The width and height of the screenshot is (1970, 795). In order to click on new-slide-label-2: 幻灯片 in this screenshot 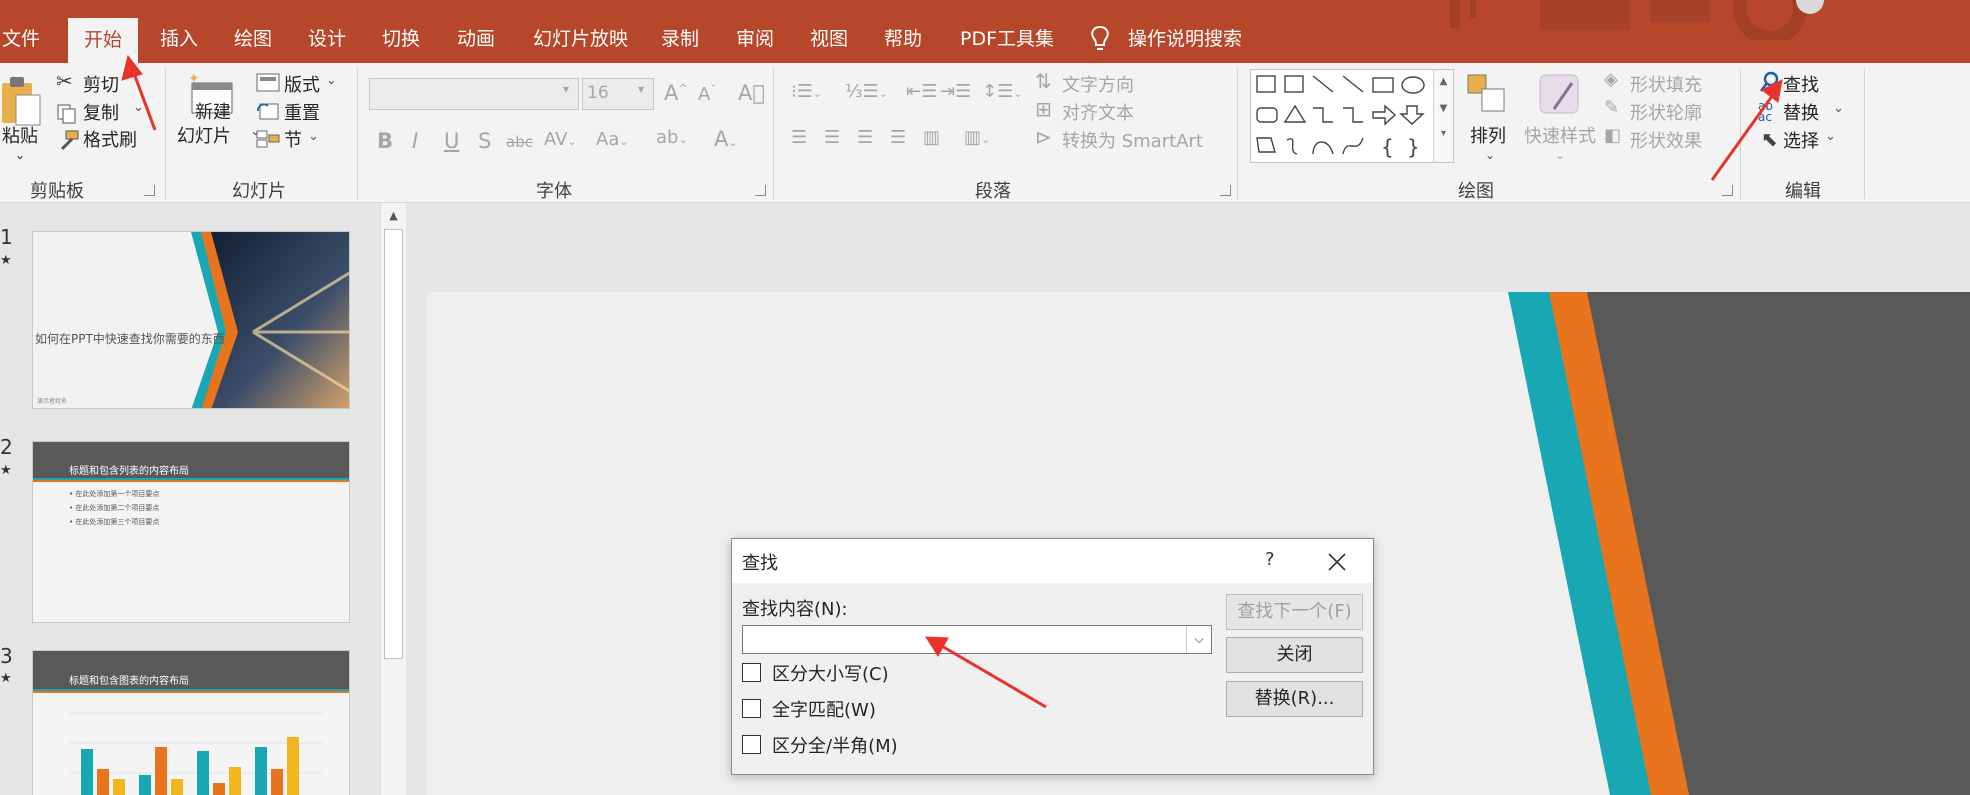, I will do `click(204, 135)`.